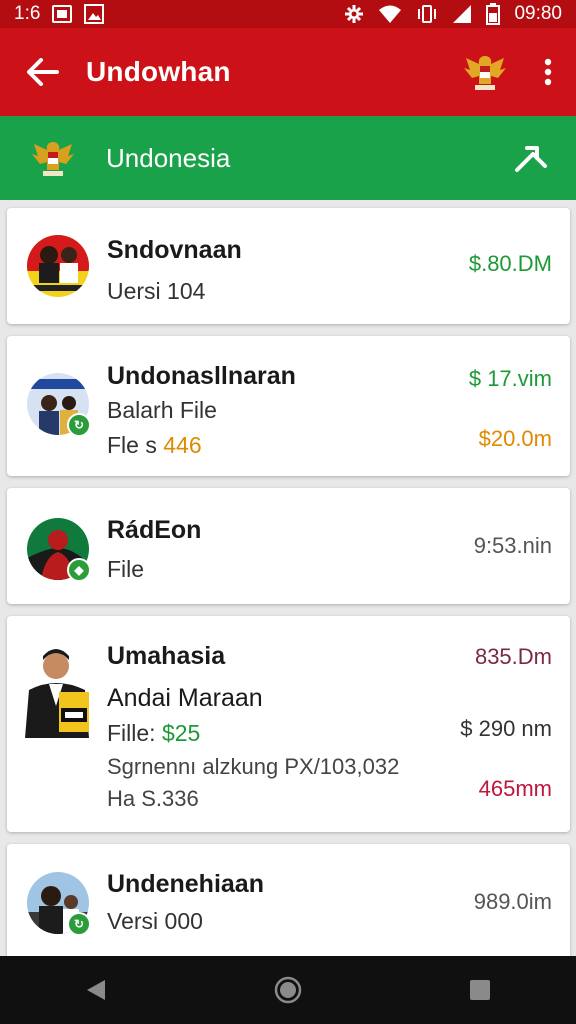  I want to click on item-amount-secondary: $20.0m, so click(515, 438).